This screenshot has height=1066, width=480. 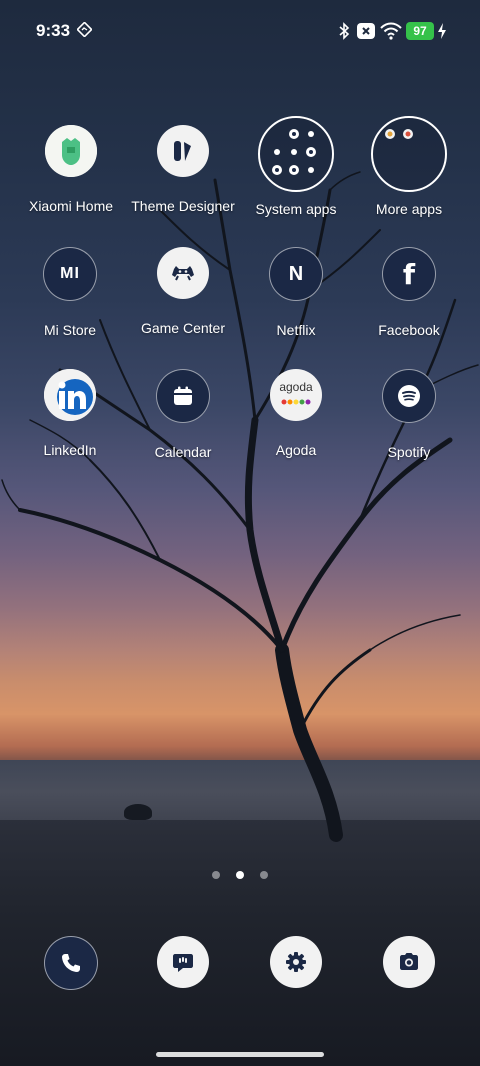 I want to click on status-time: 9:33, so click(x=53, y=30).